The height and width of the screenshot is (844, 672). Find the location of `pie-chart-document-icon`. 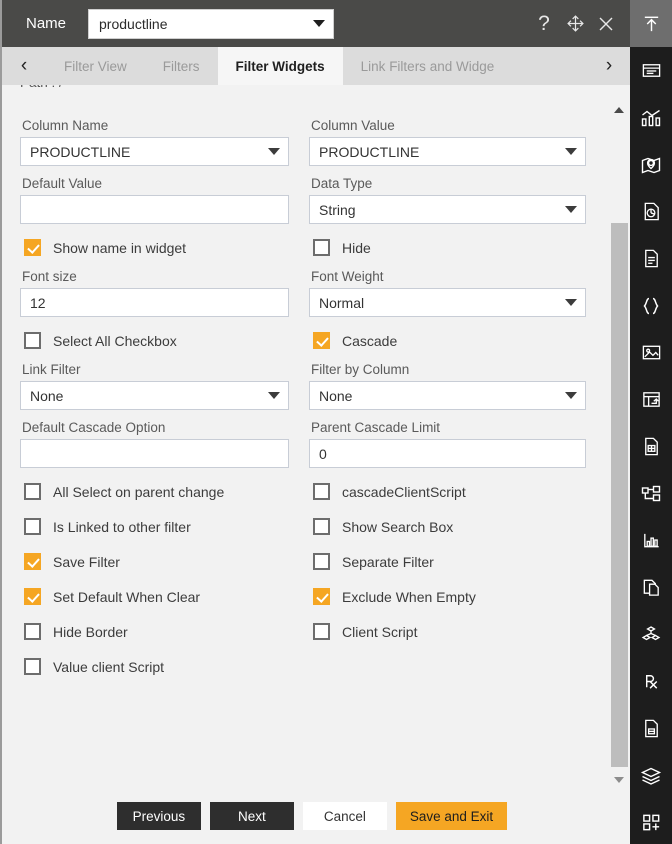

pie-chart-document-icon is located at coordinates (651, 211).